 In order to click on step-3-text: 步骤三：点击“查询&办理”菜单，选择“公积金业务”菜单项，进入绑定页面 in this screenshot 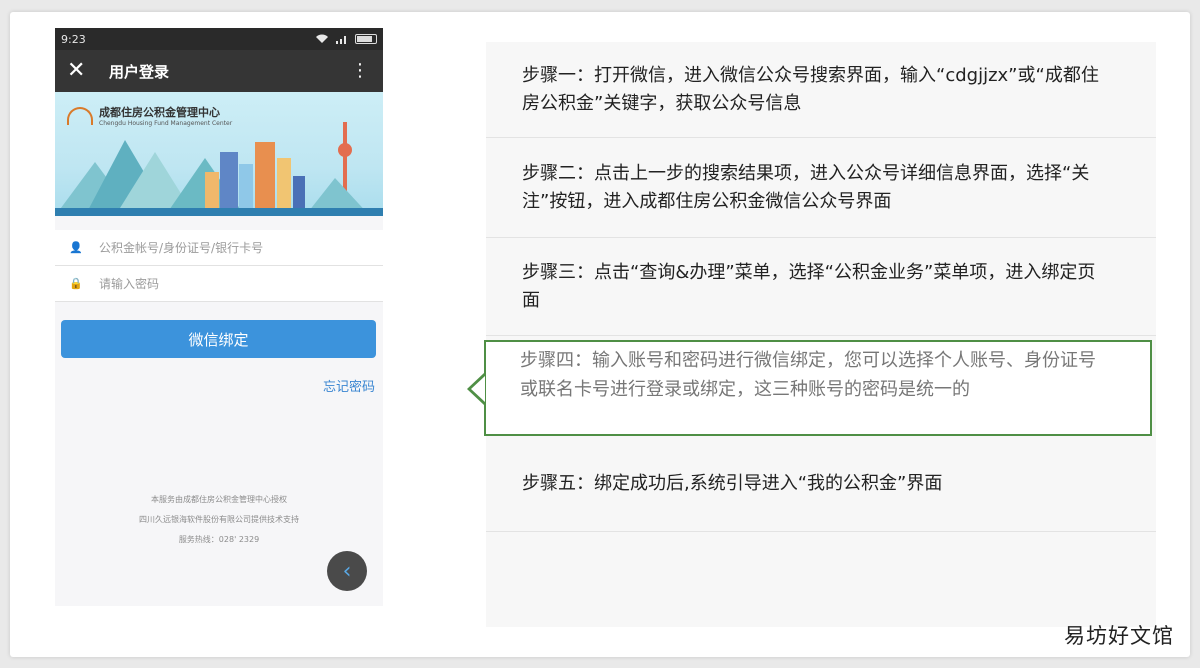, I will do `click(809, 286)`.